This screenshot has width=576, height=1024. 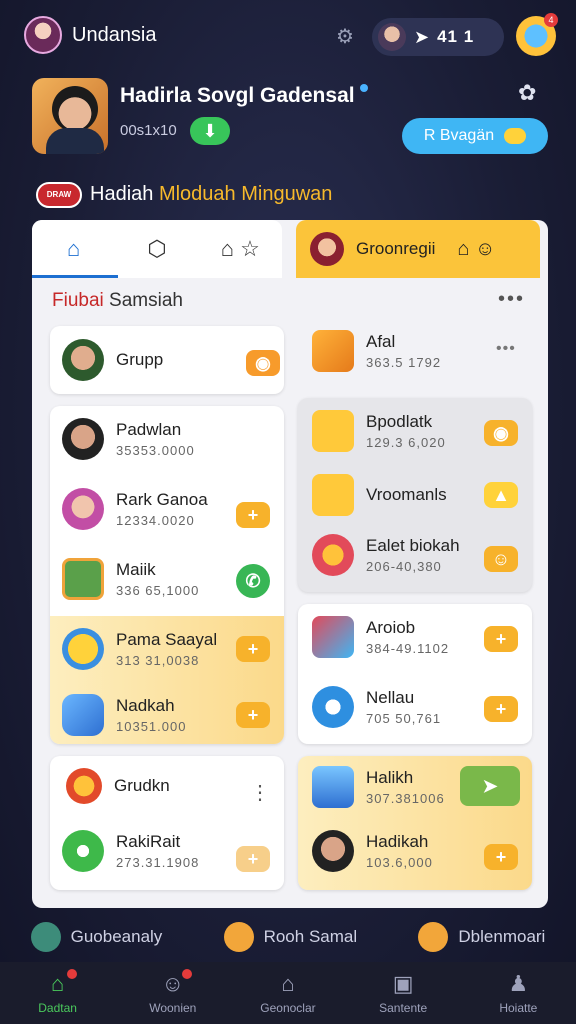 I want to click on list-item: Vroomanls, so click(x=379, y=495).